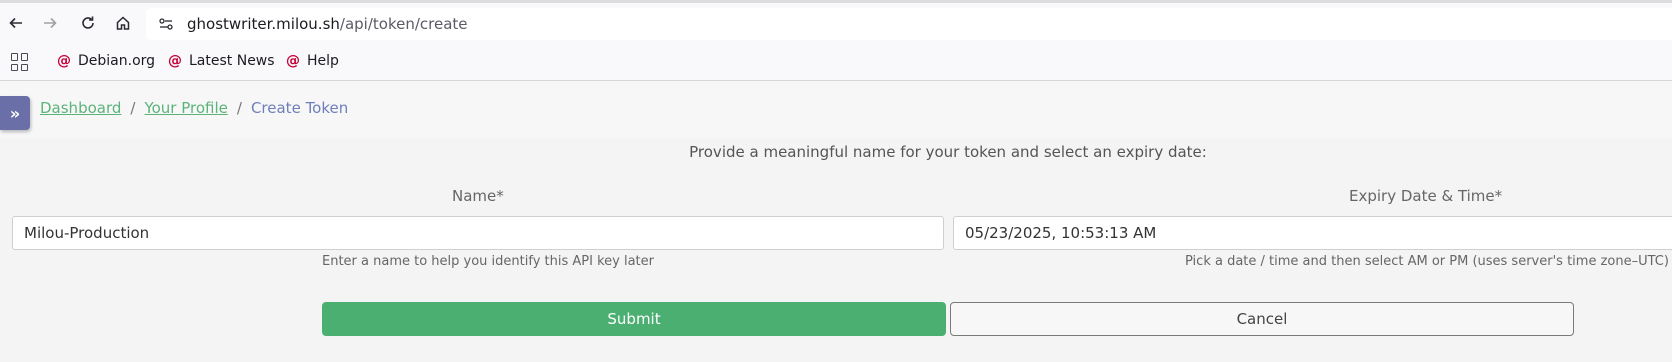  I want to click on home-button, so click(123, 23).